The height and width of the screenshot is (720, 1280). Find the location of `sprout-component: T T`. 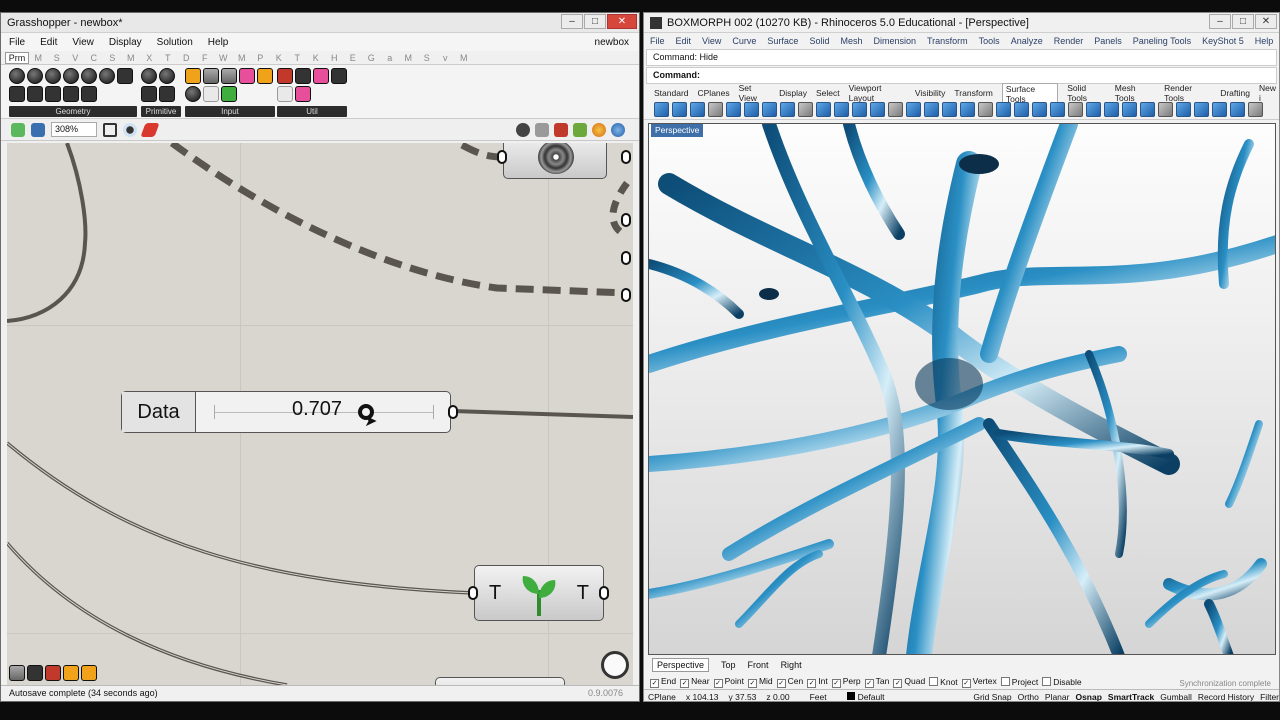

sprout-component: T T is located at coordinates (539, 593).